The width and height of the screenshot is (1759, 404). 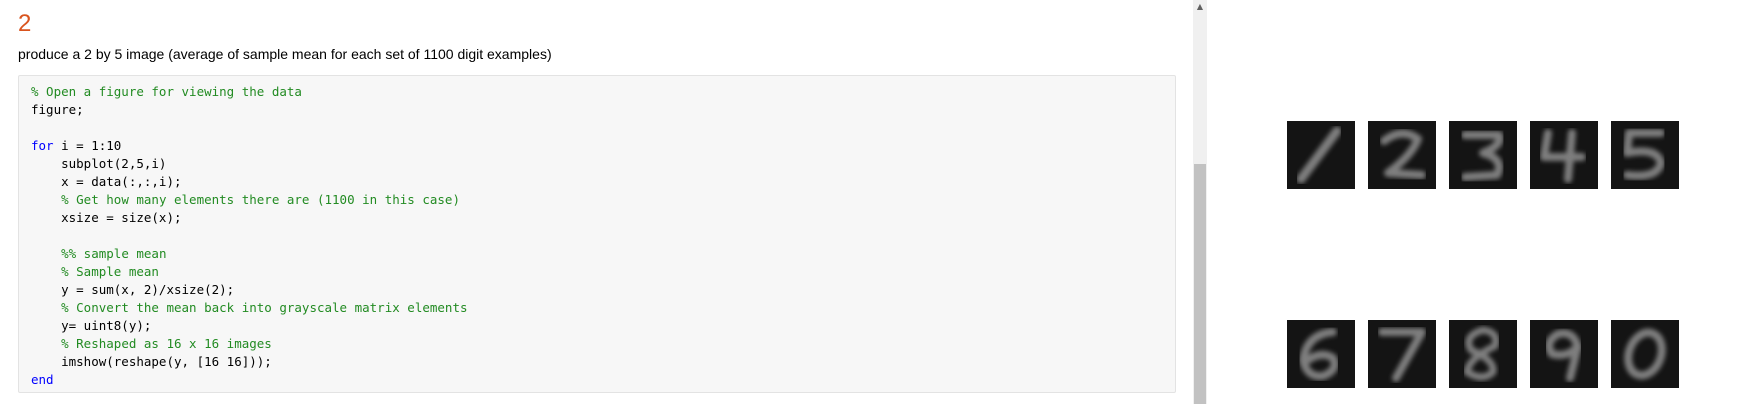 I want to click on code-token-default: subplot(2,5,i), so click(x=99, y=163).